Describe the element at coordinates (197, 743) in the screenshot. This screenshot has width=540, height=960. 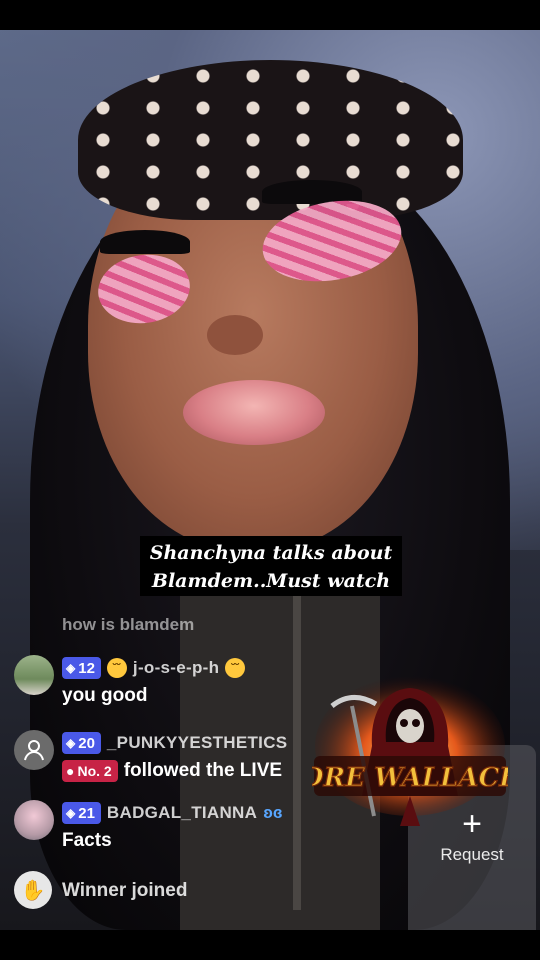
I see `comment-username: _PUNKYYESTHETICS` at that location.